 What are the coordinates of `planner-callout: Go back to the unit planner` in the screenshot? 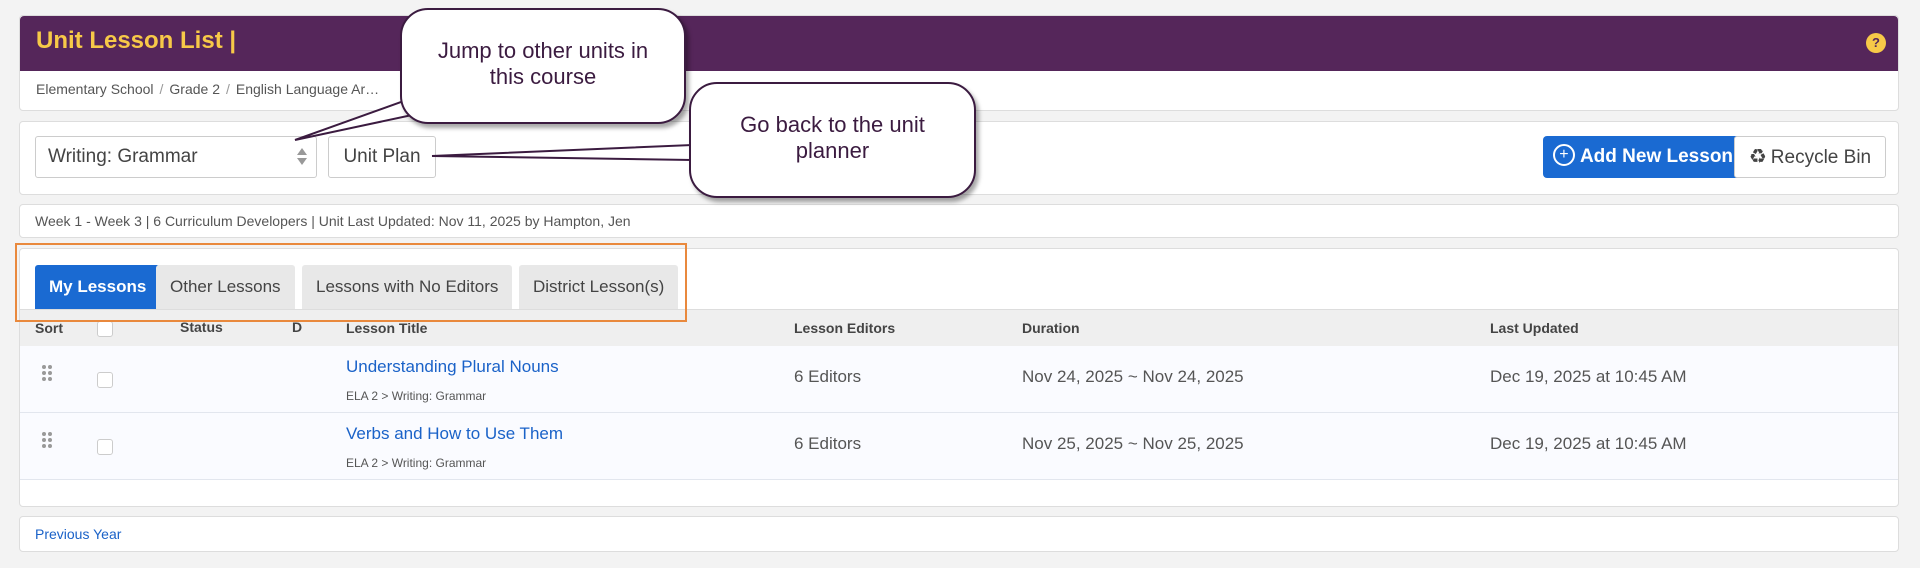 It's located at (832, 140).